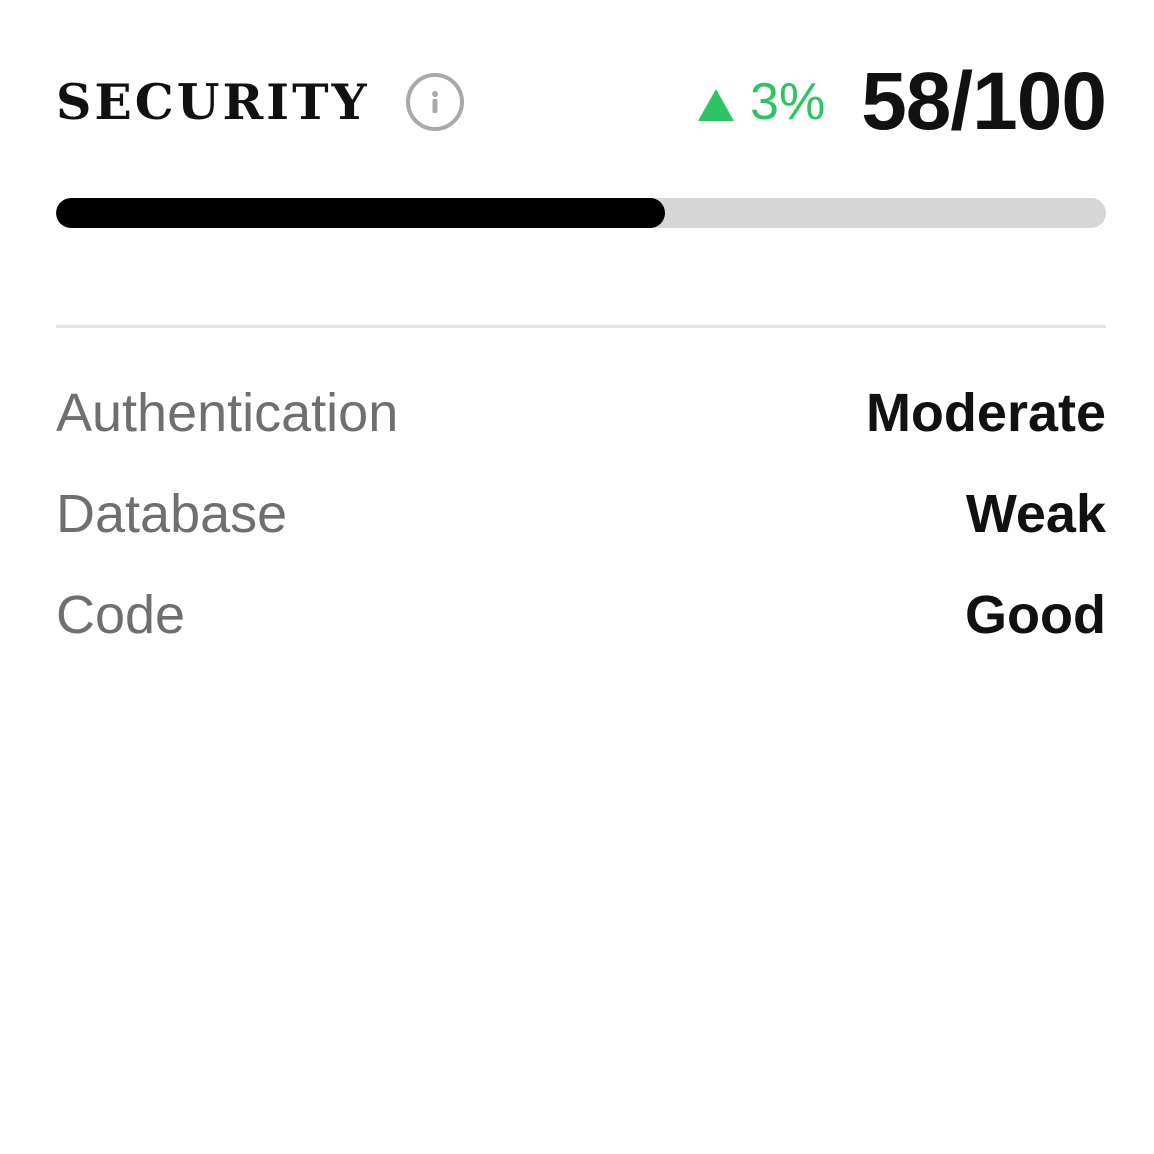 The image size is (1154, 1154). I want to click on metric-value: Weak, so click(1035, 513).